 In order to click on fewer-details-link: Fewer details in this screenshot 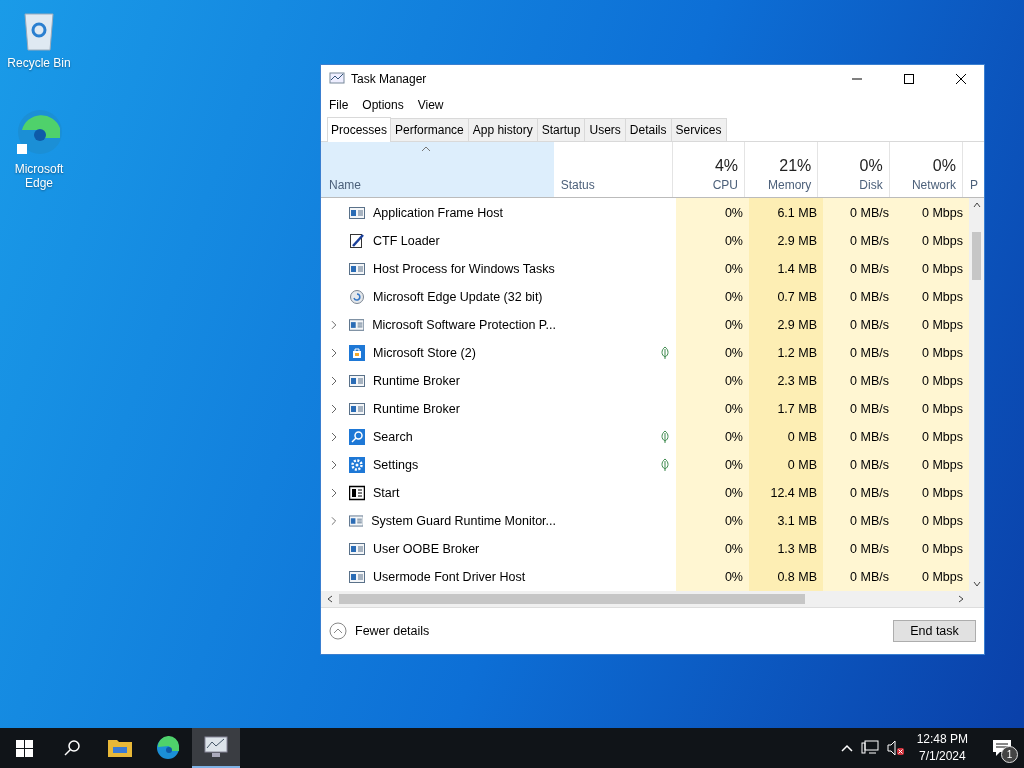, I will do `click(392, 631)`.